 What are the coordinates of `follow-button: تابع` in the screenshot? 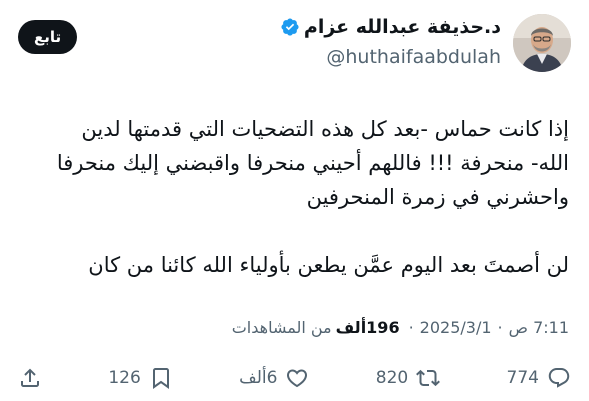 It's located at (48, 37).